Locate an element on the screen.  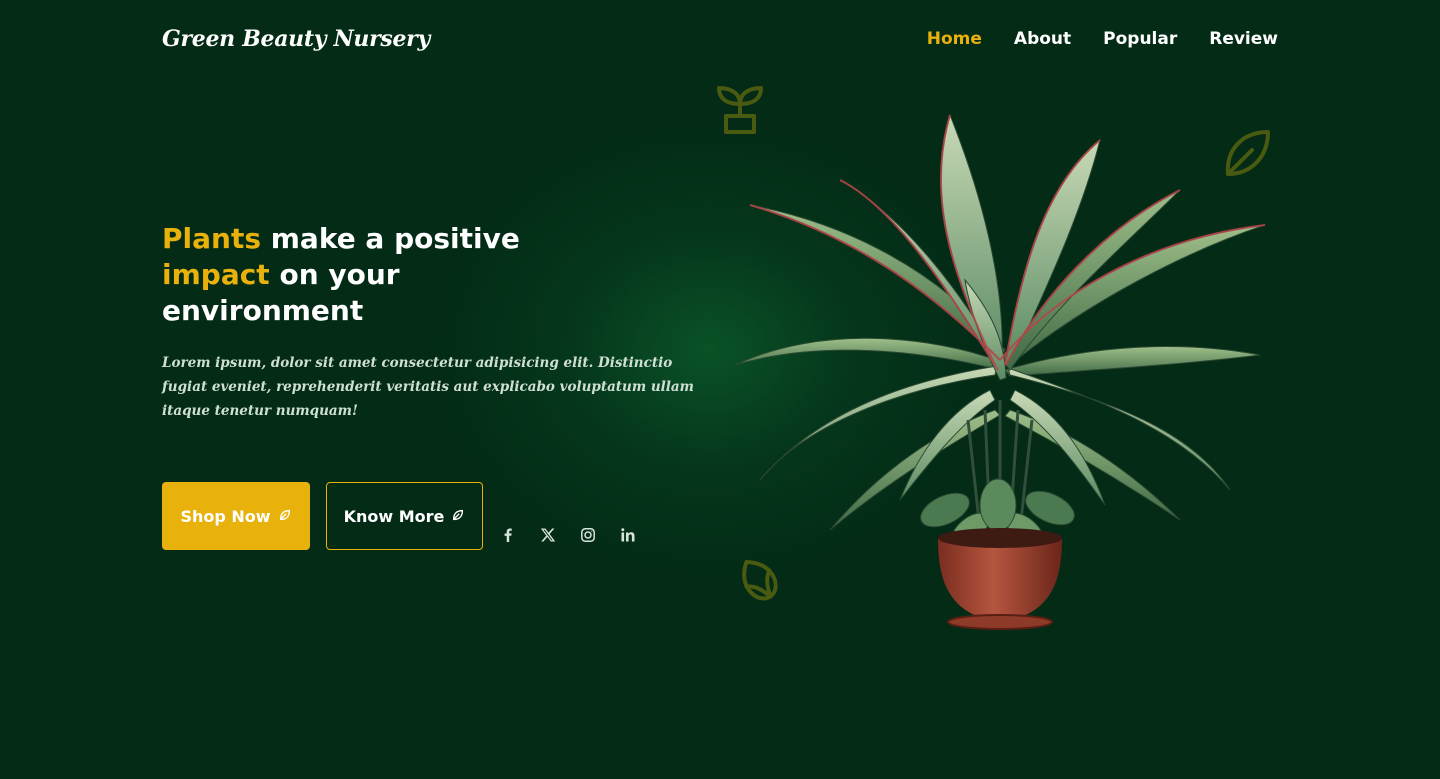
nav-item-home: Home is located at coordinates (954, 39).